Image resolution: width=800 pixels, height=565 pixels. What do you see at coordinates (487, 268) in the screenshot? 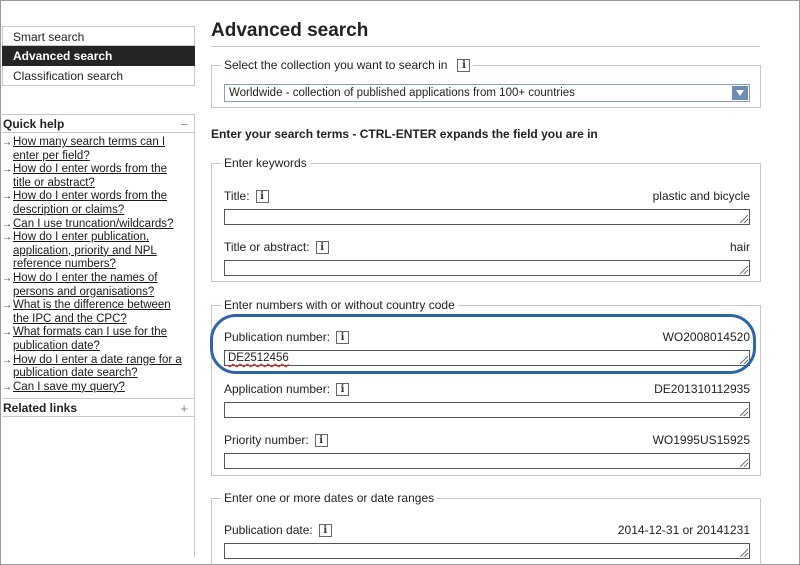
I see `title-abstract-input` at bounding box center [487, 268].